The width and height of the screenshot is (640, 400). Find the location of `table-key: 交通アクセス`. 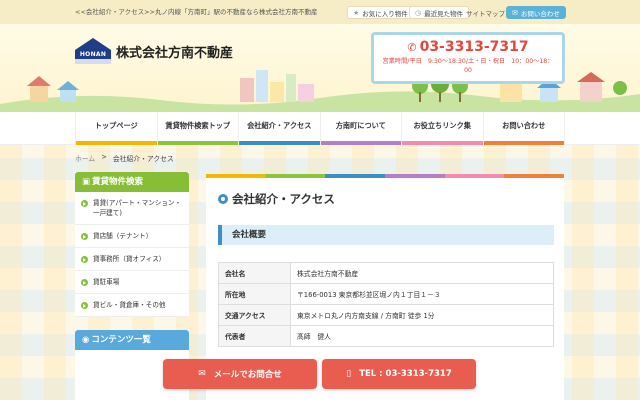

table-key: 交通アクセス is located at coordinates (254, 315).